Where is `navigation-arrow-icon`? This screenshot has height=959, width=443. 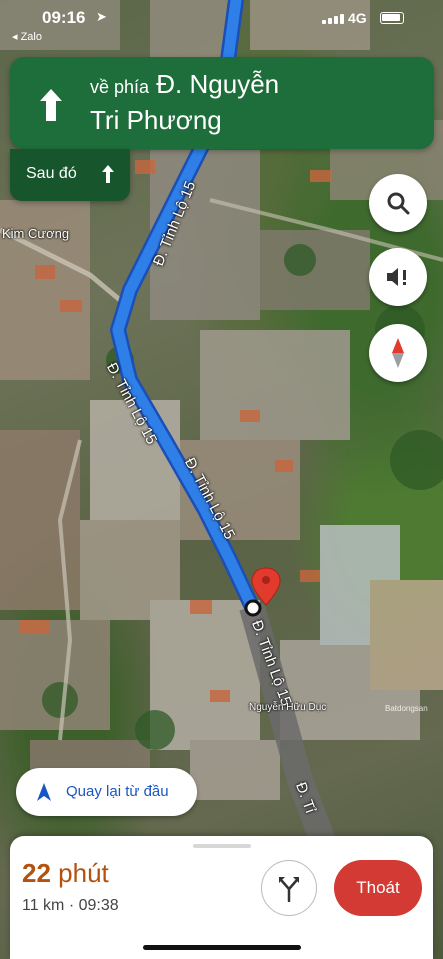 navigation-arrow-icon is located at coordinates (44, 792).